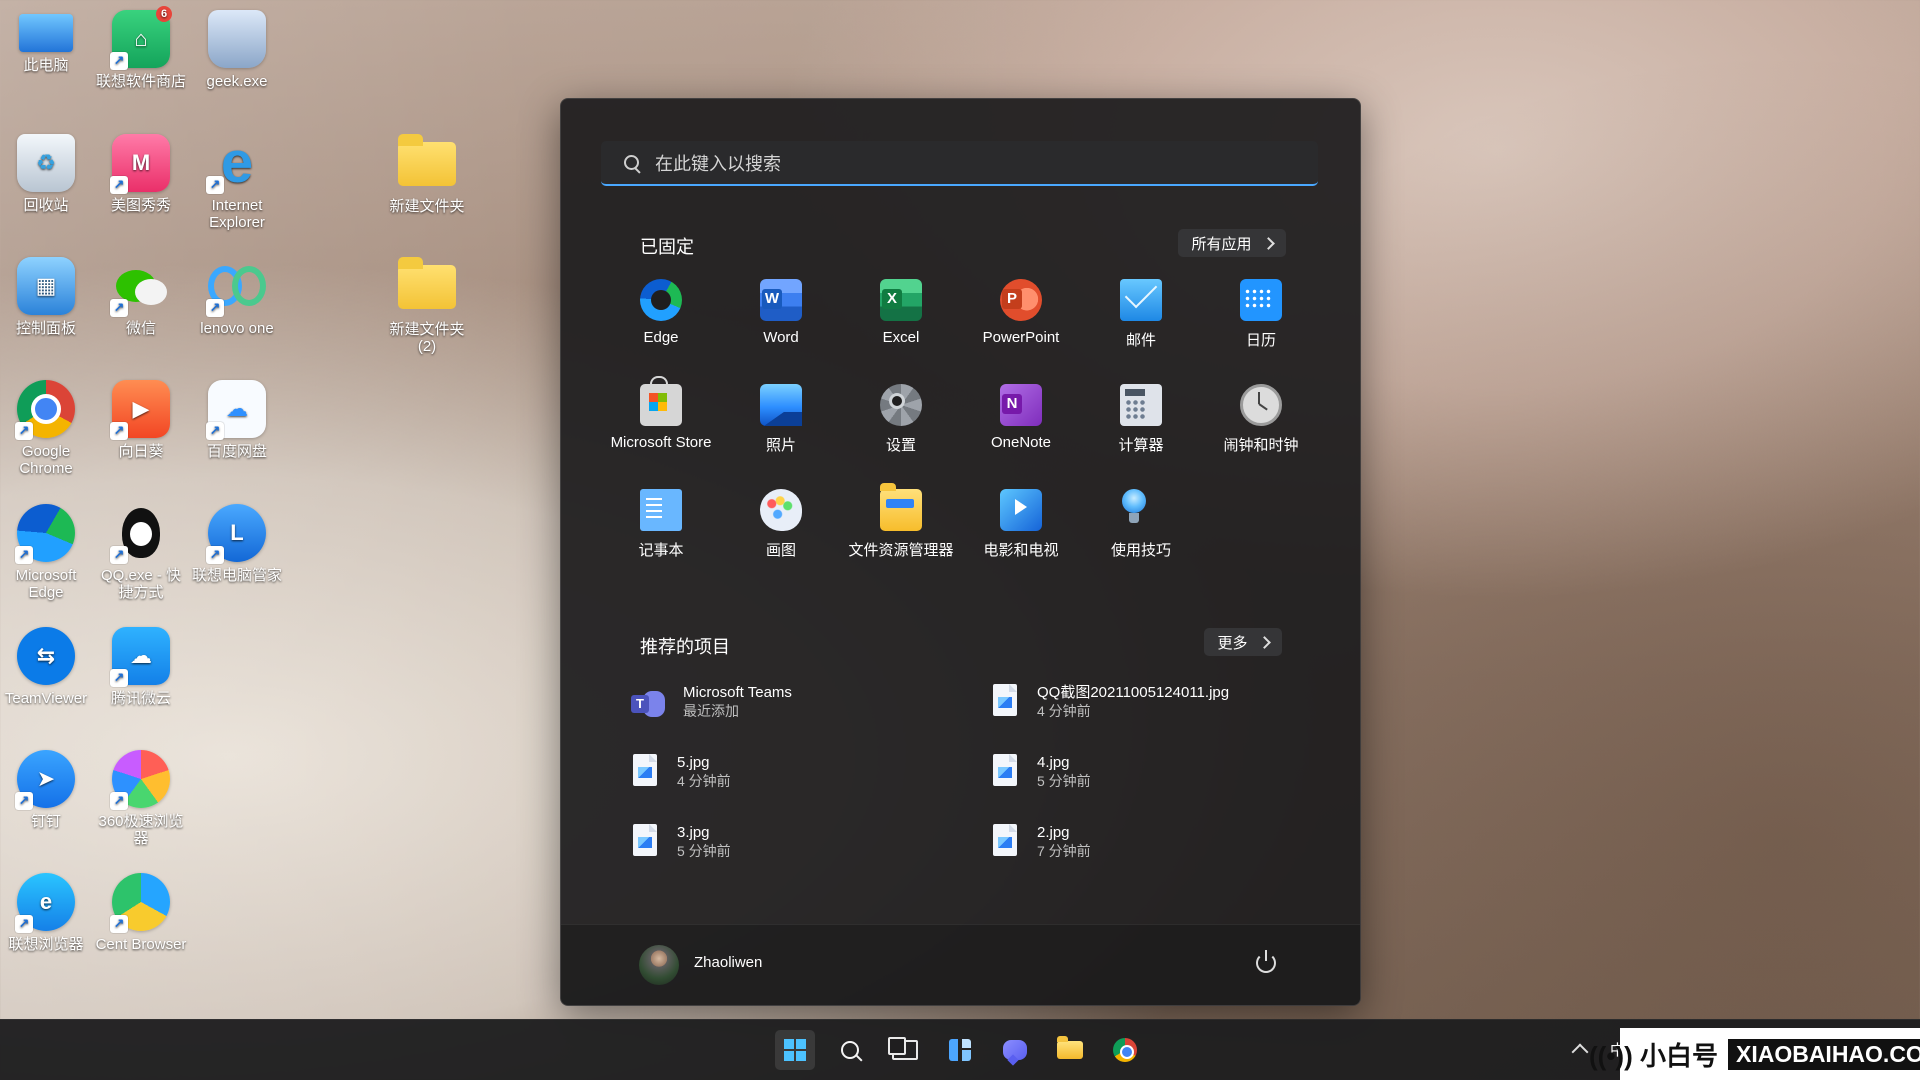 This screenshot has width=1920, height=1080. What do you see at coordinates (1141, 323) in the screenshot?
I see `pinned-app-mail: 邮件` at bounding box center [1141, 323].